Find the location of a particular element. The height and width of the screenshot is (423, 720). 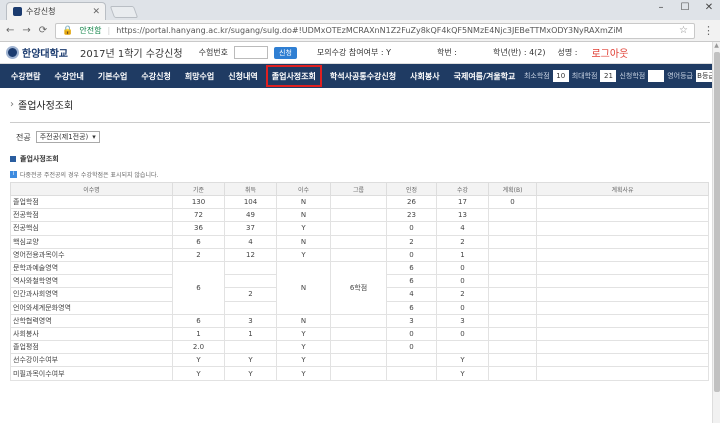

col-header-current: 수강 is located at coordinates (462, 189).